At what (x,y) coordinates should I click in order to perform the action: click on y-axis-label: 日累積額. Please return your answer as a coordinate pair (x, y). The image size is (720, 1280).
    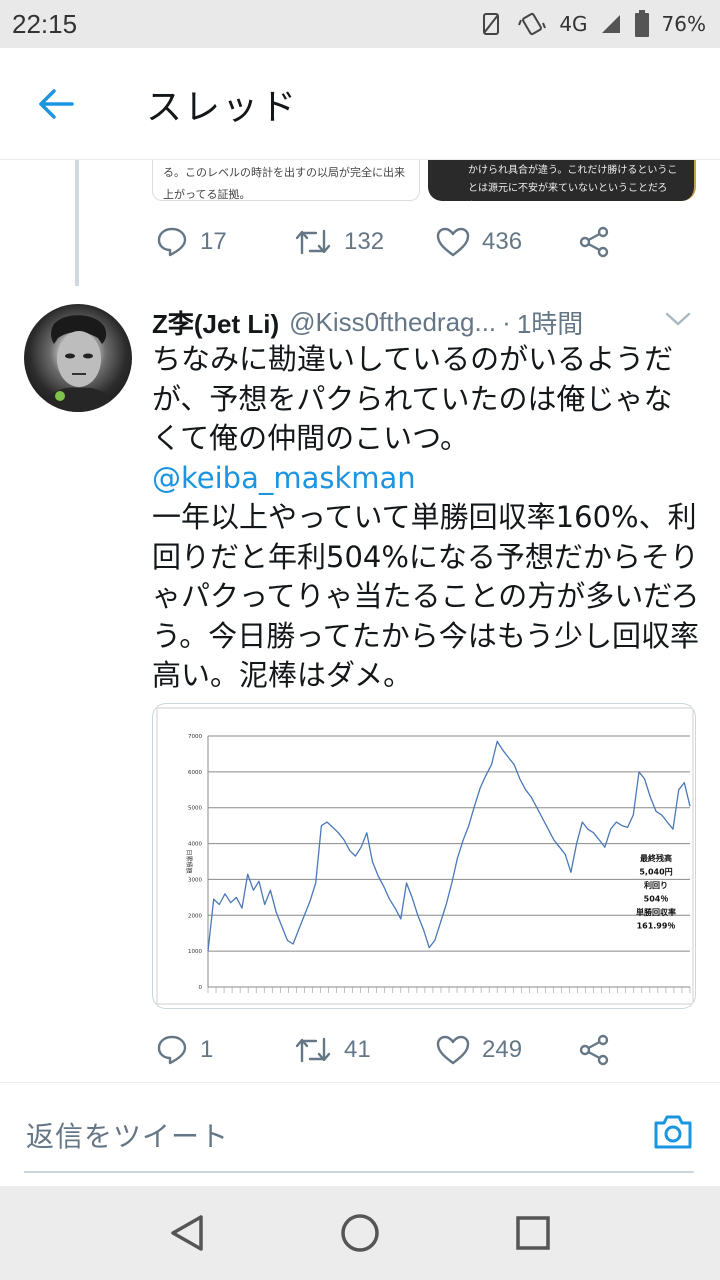
    Looking at the image, I should click on (189, 861).